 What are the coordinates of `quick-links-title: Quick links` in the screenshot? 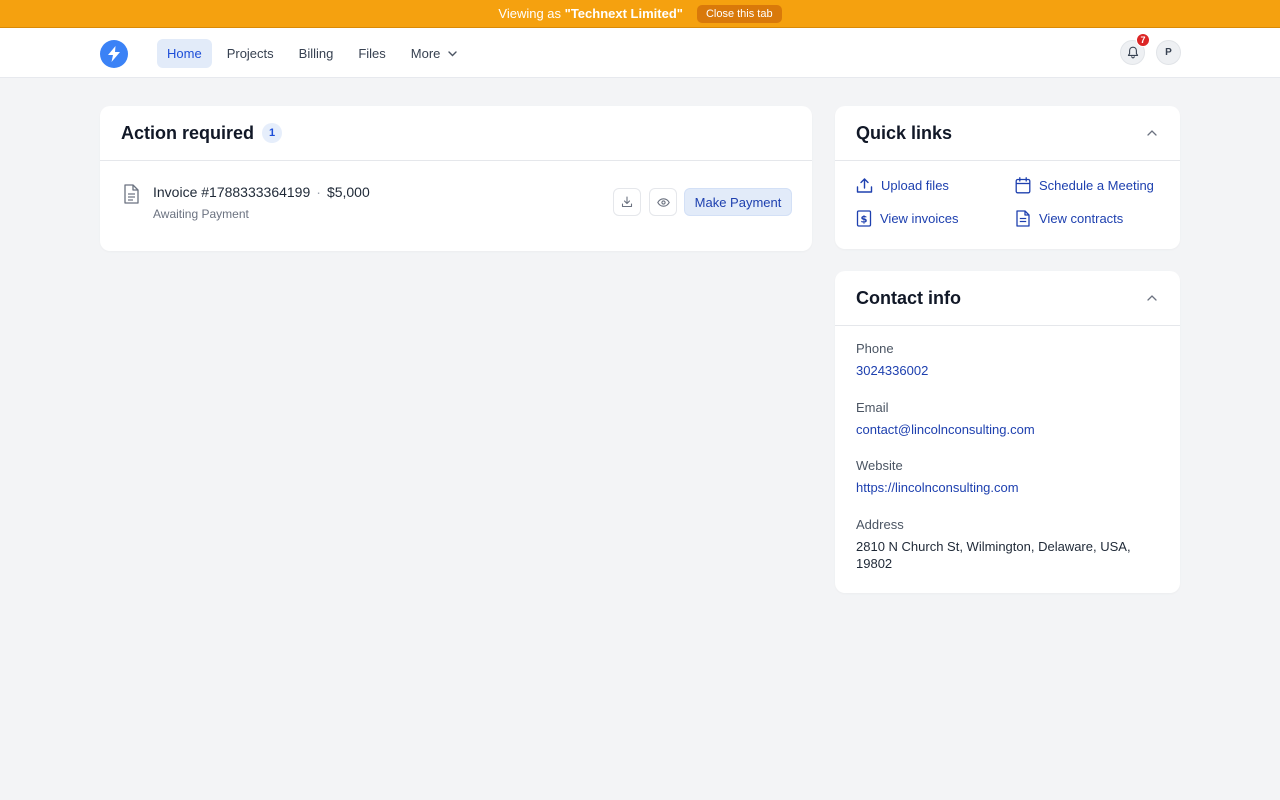 It's located at (904, 132).